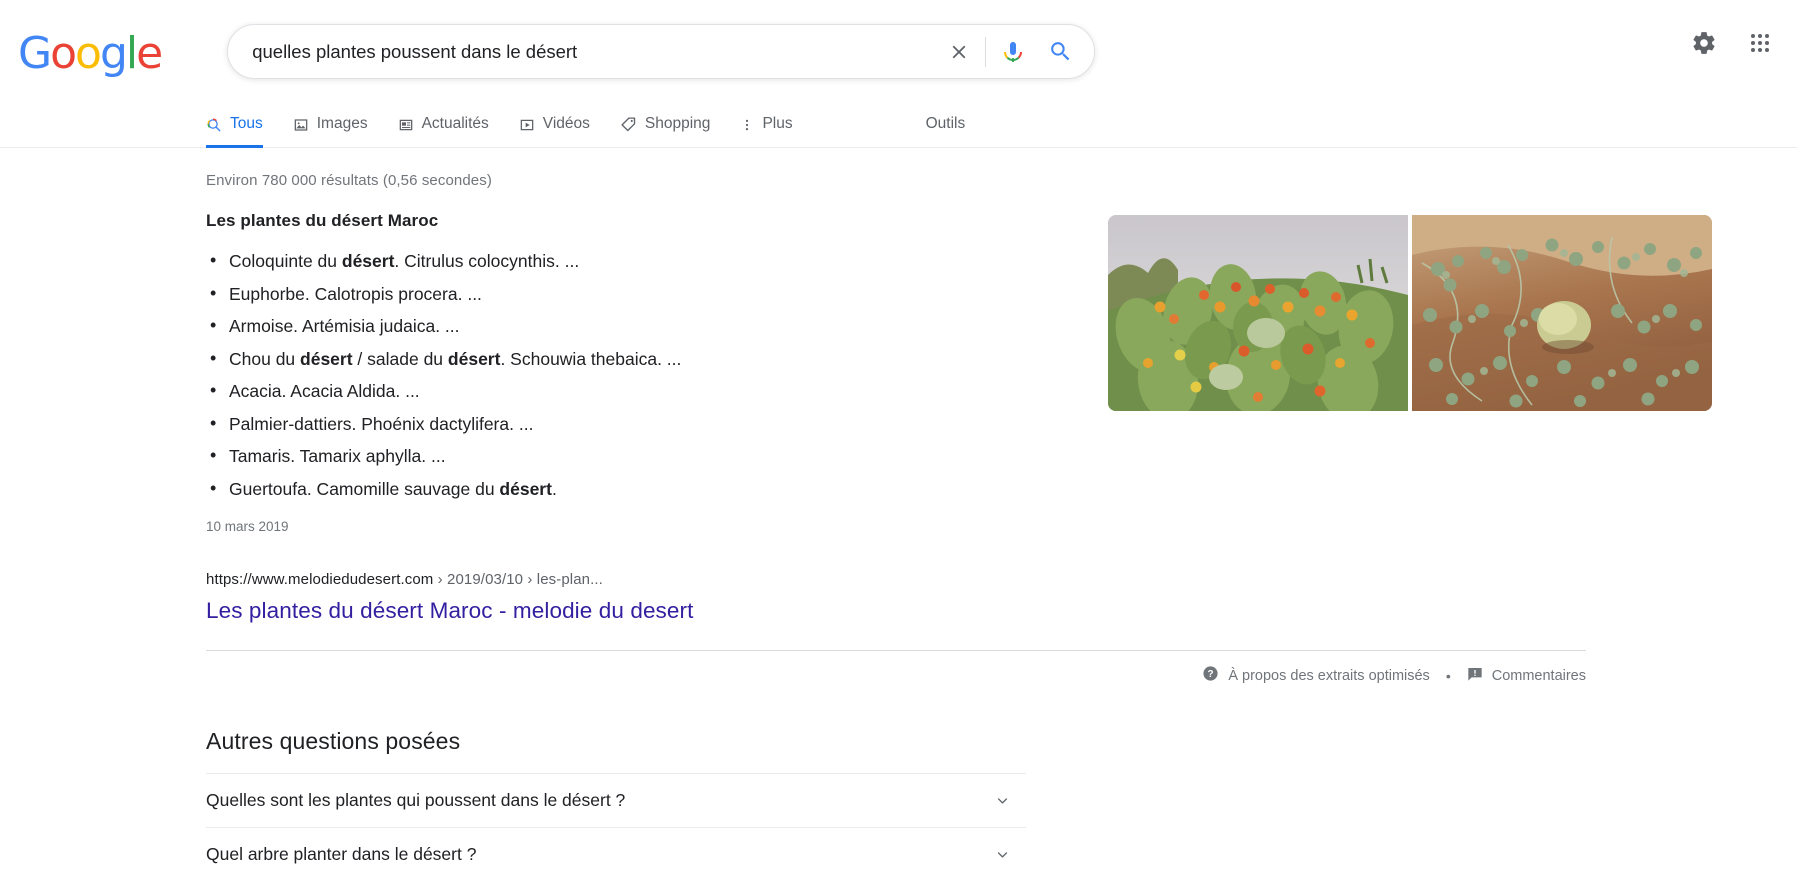  Describe the element at coordinates (246, 123) in the screenshot. I see `tab-label: Tous` at that location.